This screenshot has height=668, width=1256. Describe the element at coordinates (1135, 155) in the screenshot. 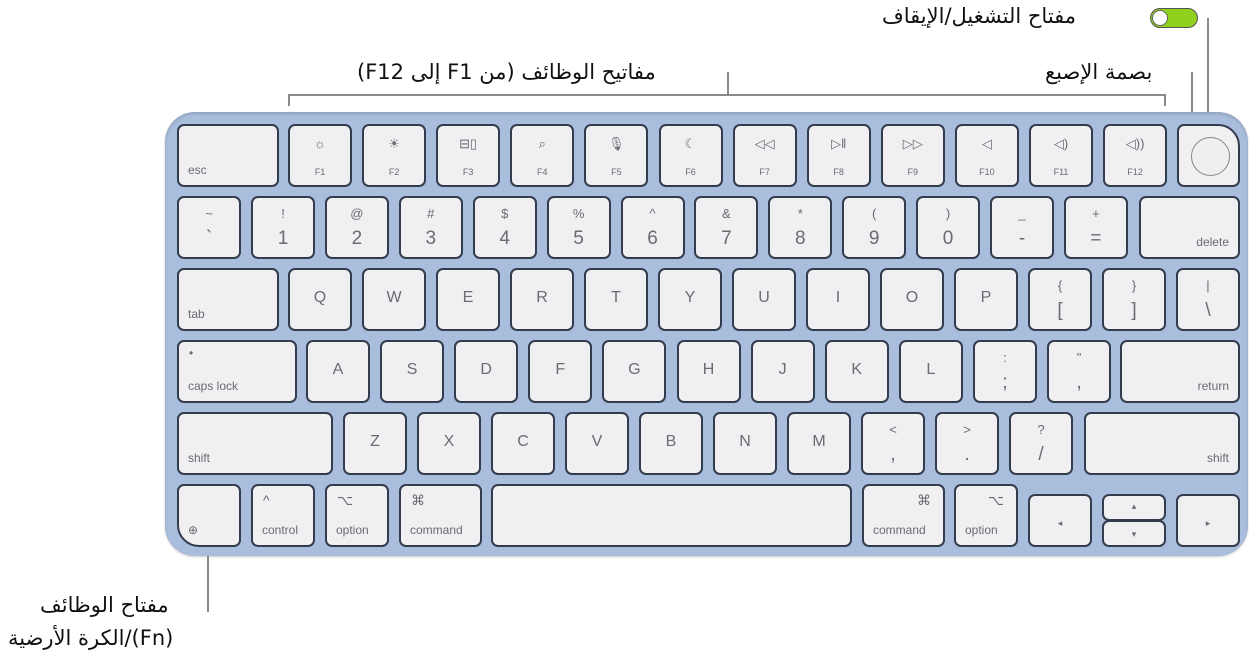

I see `key-f12: ◁)) F12` at that location.